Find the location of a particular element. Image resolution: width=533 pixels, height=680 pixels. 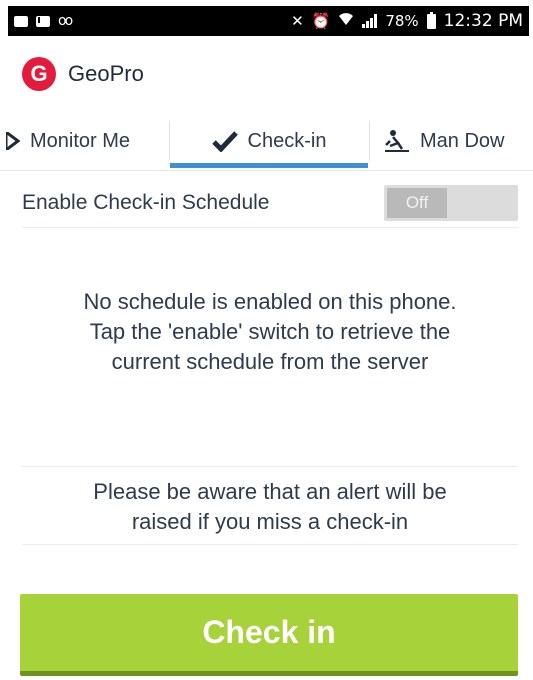

check-in-button: Check in is located at coordinates (269, 635).